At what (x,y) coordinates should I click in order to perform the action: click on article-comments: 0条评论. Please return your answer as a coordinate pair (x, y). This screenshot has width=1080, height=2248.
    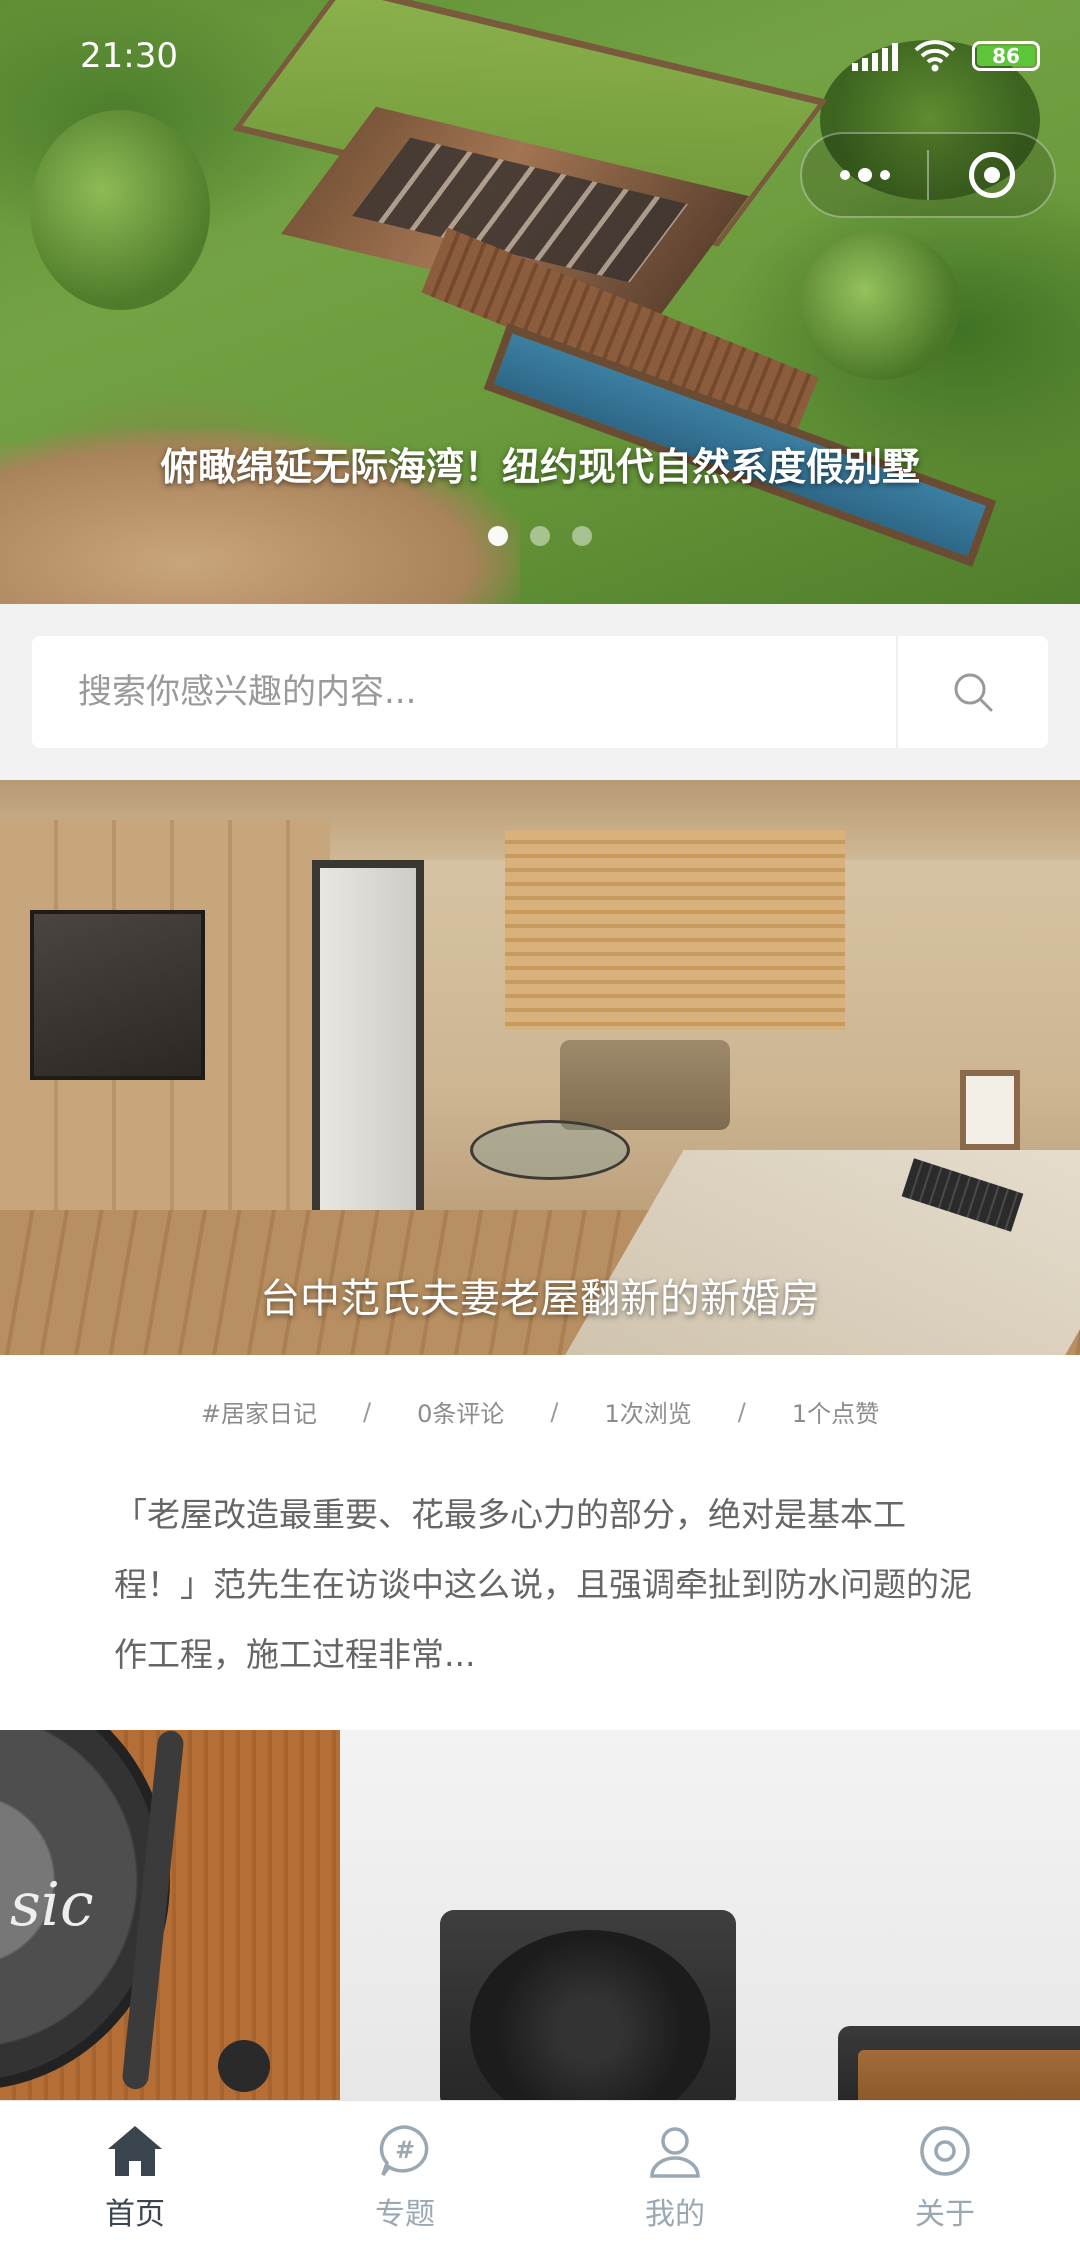
    Looking at the image, I should click on (461, 1414).